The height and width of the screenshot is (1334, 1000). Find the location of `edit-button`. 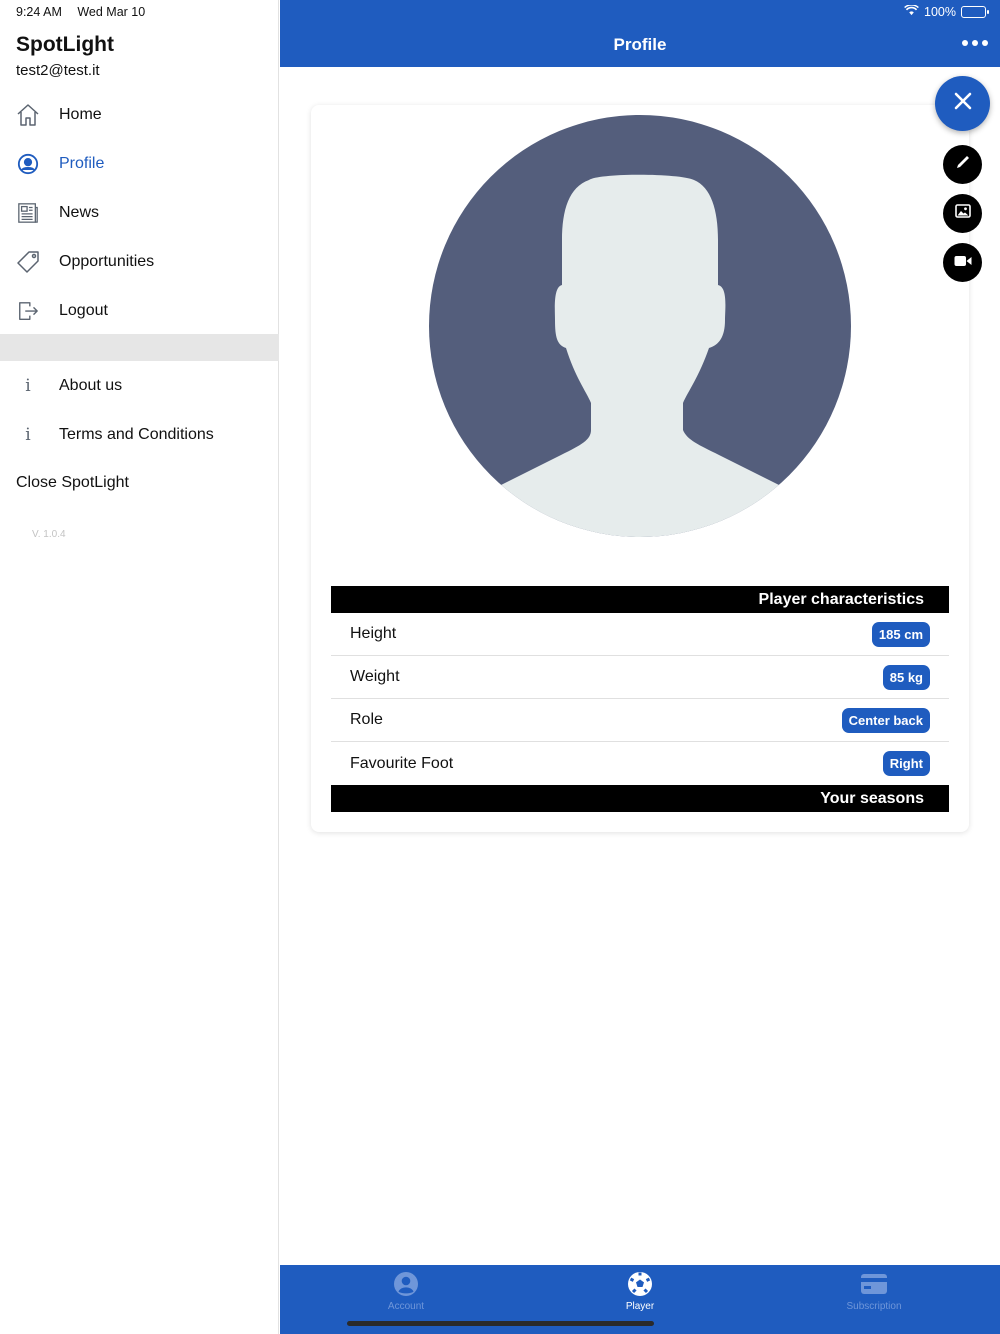

edit-button is located at coordinates (962, 164).